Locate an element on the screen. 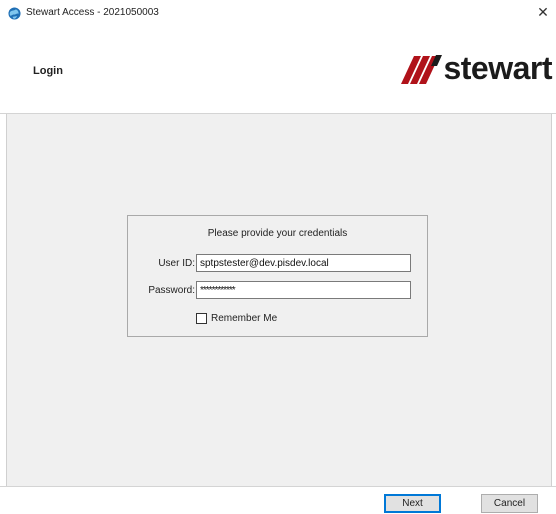 The height and width of the screenshot is (514, 556). checkbox-box is located at coordinates (201, 318).